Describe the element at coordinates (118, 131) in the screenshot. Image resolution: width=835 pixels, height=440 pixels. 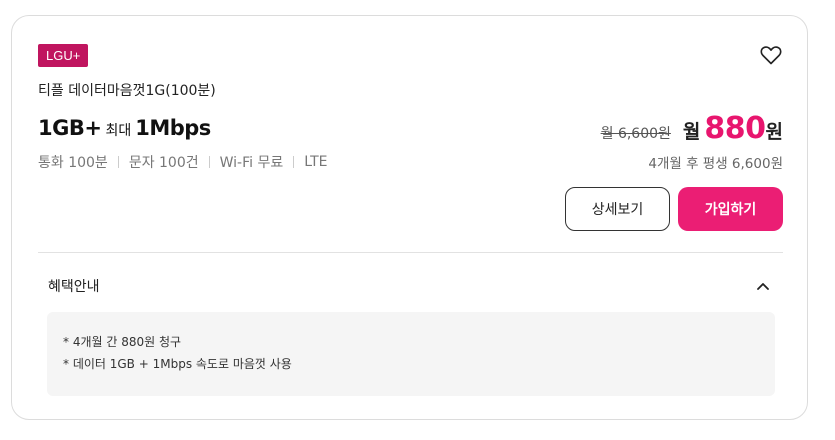
I see `max-label: 최대` at that location.